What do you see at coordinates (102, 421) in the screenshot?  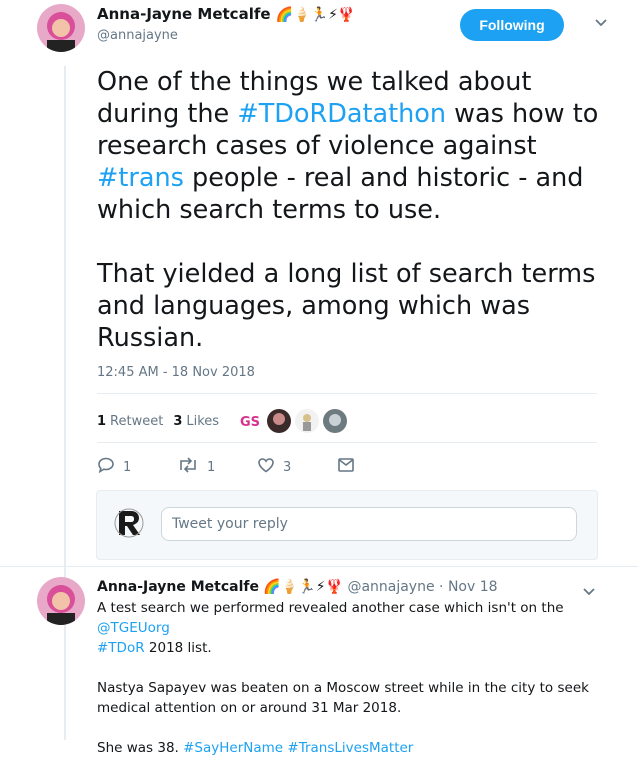 I see `retweet-count: 1` at bounding box center [102, 421].